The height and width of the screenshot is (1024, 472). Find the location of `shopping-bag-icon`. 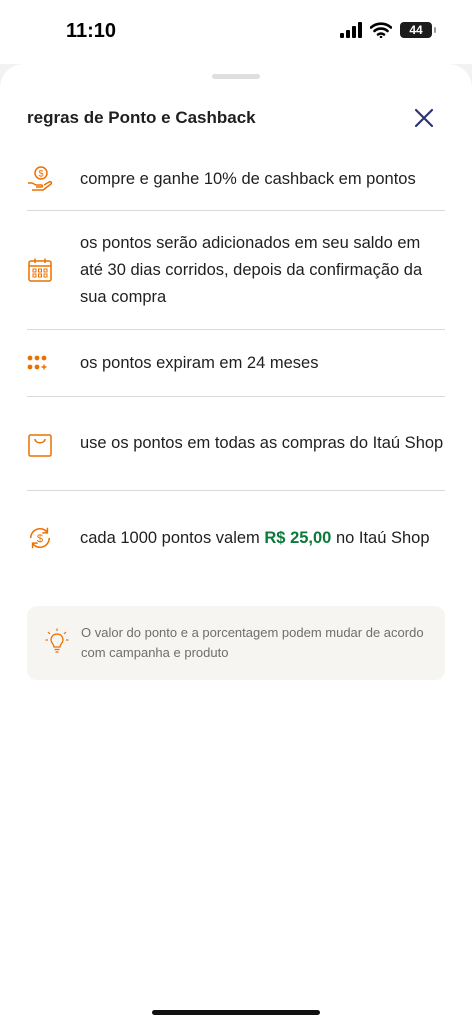

shopping-bag-icon is located at coordinates (40, 444).